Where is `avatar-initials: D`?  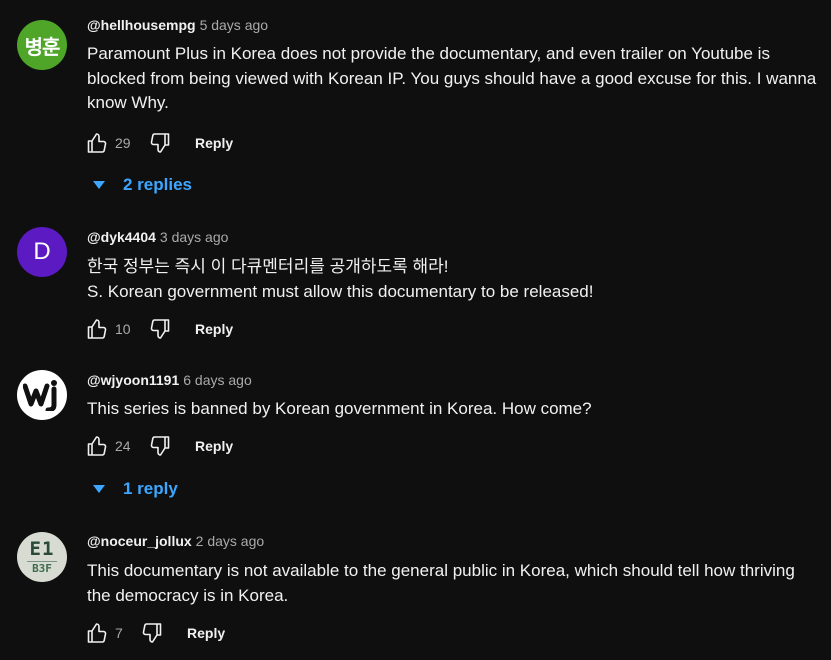 avatar-initials: D is located at coordinates (42, 251).